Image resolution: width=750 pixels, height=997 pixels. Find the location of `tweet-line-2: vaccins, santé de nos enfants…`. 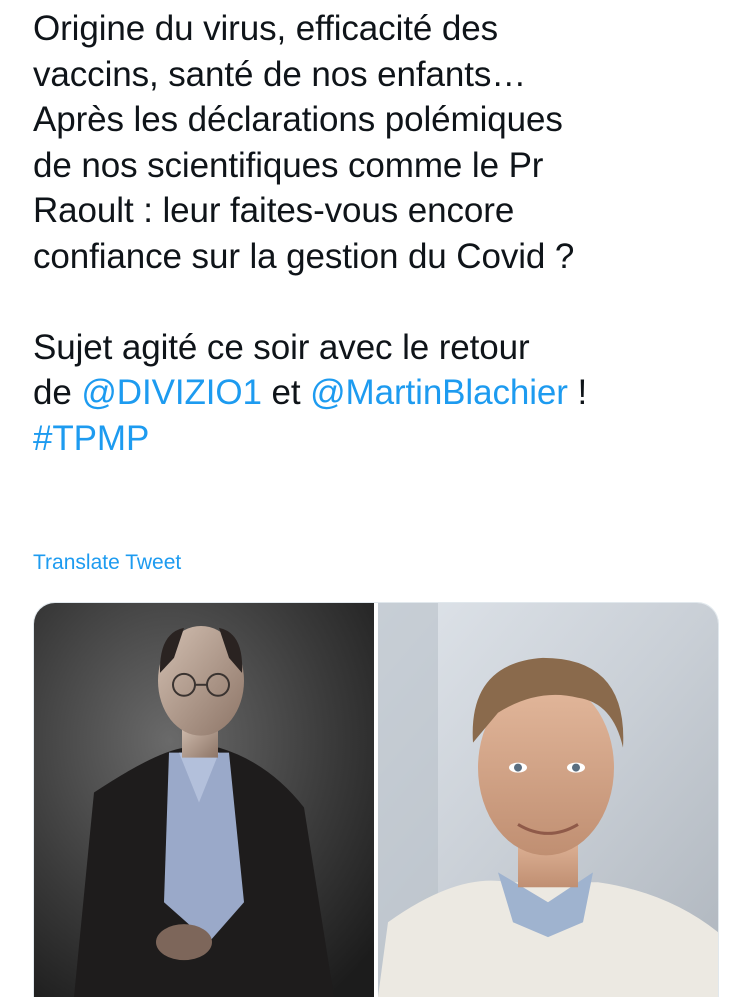

tweet-line-2: vaccins, santé de nos enfants… is located at coordinates (280, 74).